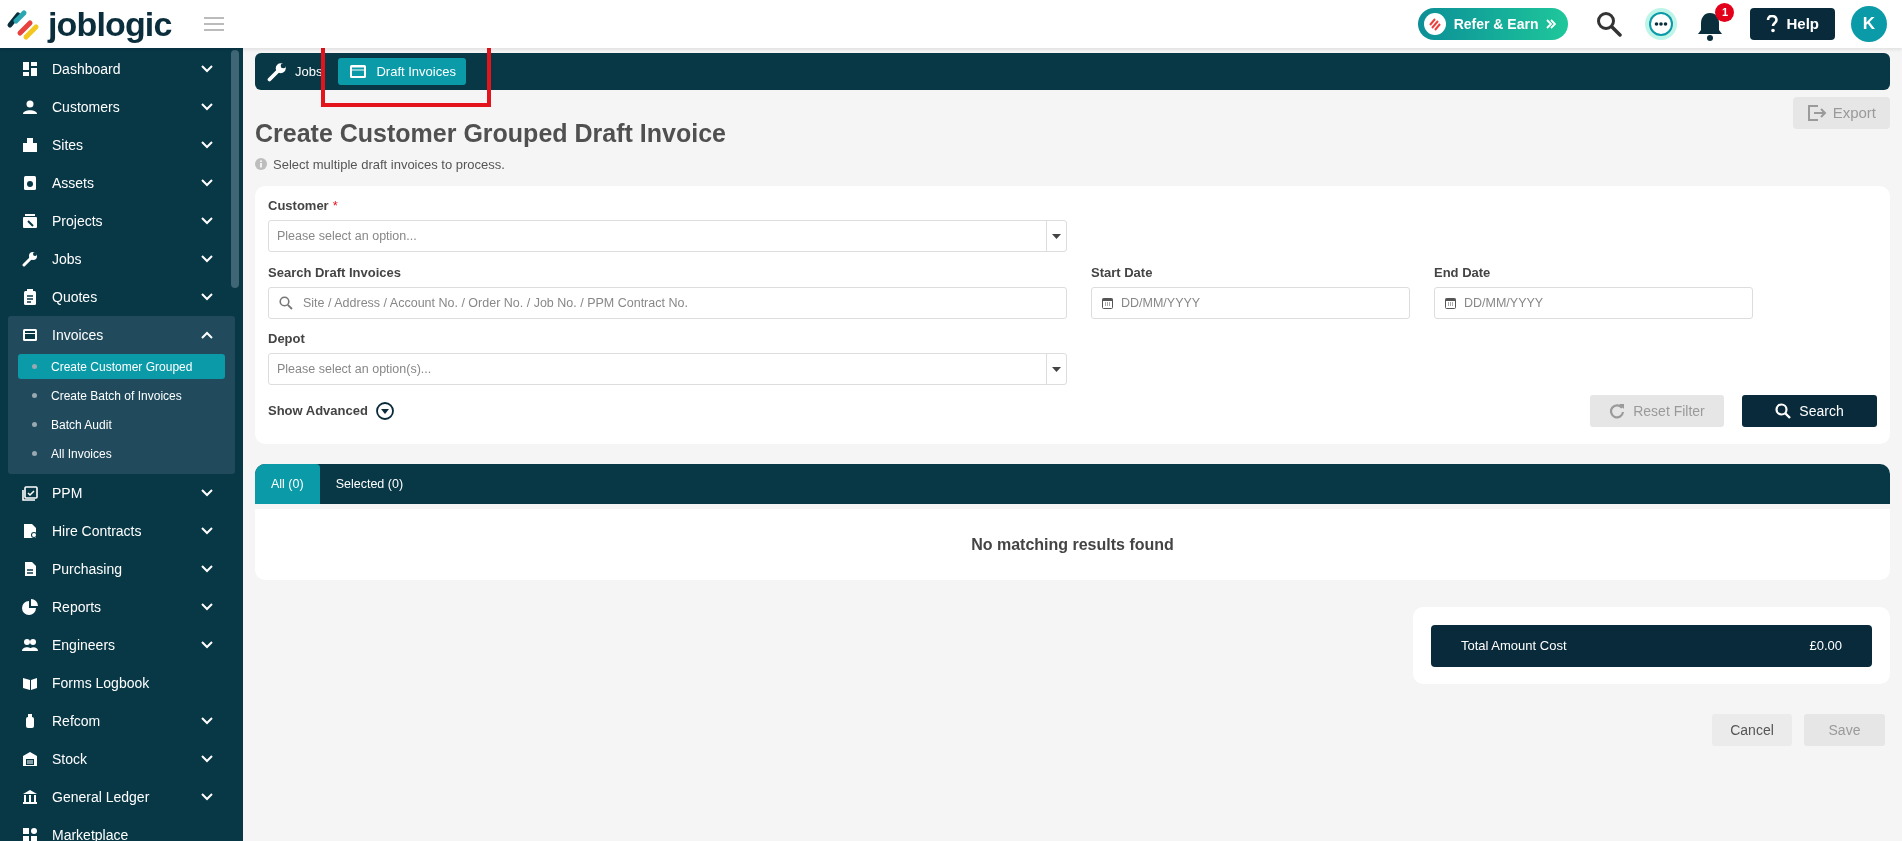 The width and height of the screenshot is (1902, 841). What do you see at coordinates (30, 607) in the screenshot?
I see `pie-chart-icon` at bounding box center [30, 607].